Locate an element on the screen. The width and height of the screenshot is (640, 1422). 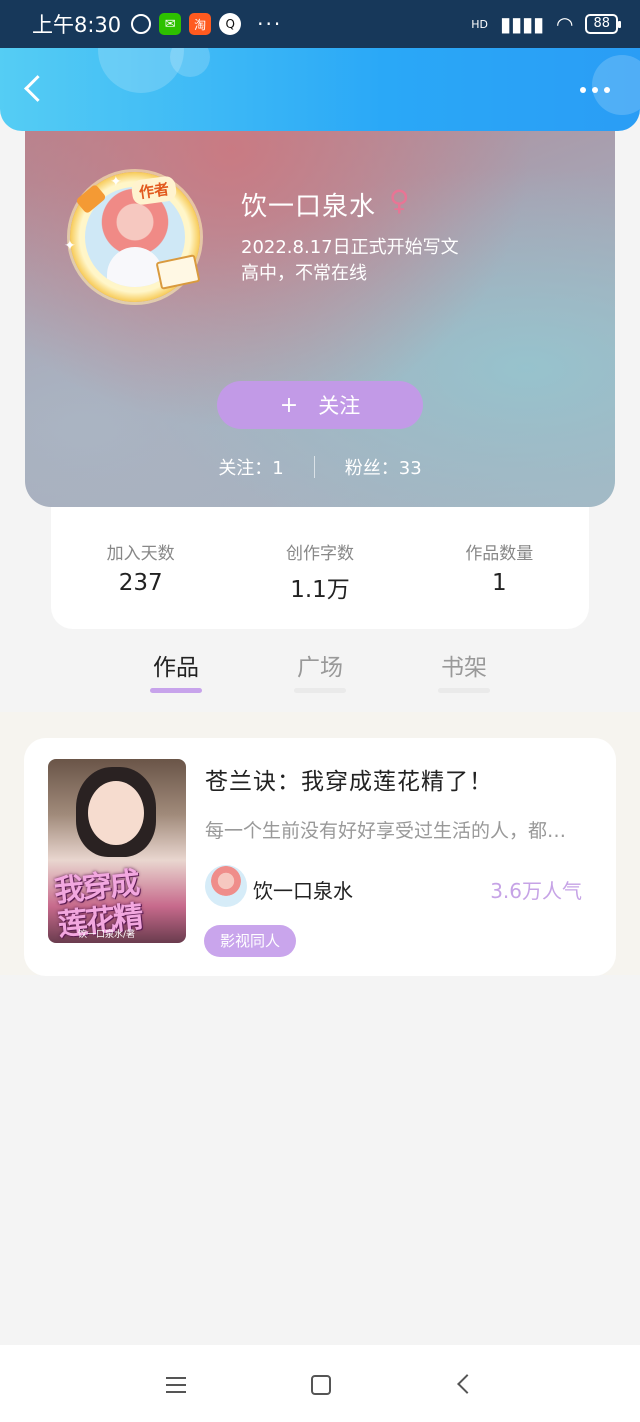
tab-label: 广场 is located at coordinates (320, 668).